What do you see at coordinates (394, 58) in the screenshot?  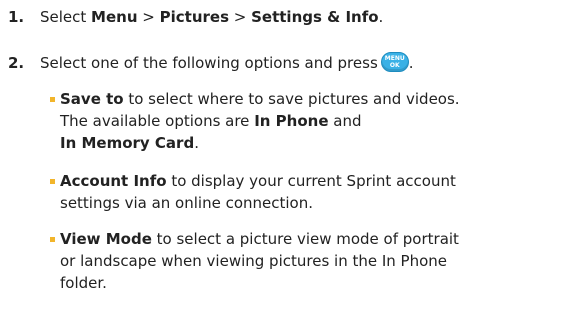 I see `key-top-label: MENU` at bounding box center [394, 58].